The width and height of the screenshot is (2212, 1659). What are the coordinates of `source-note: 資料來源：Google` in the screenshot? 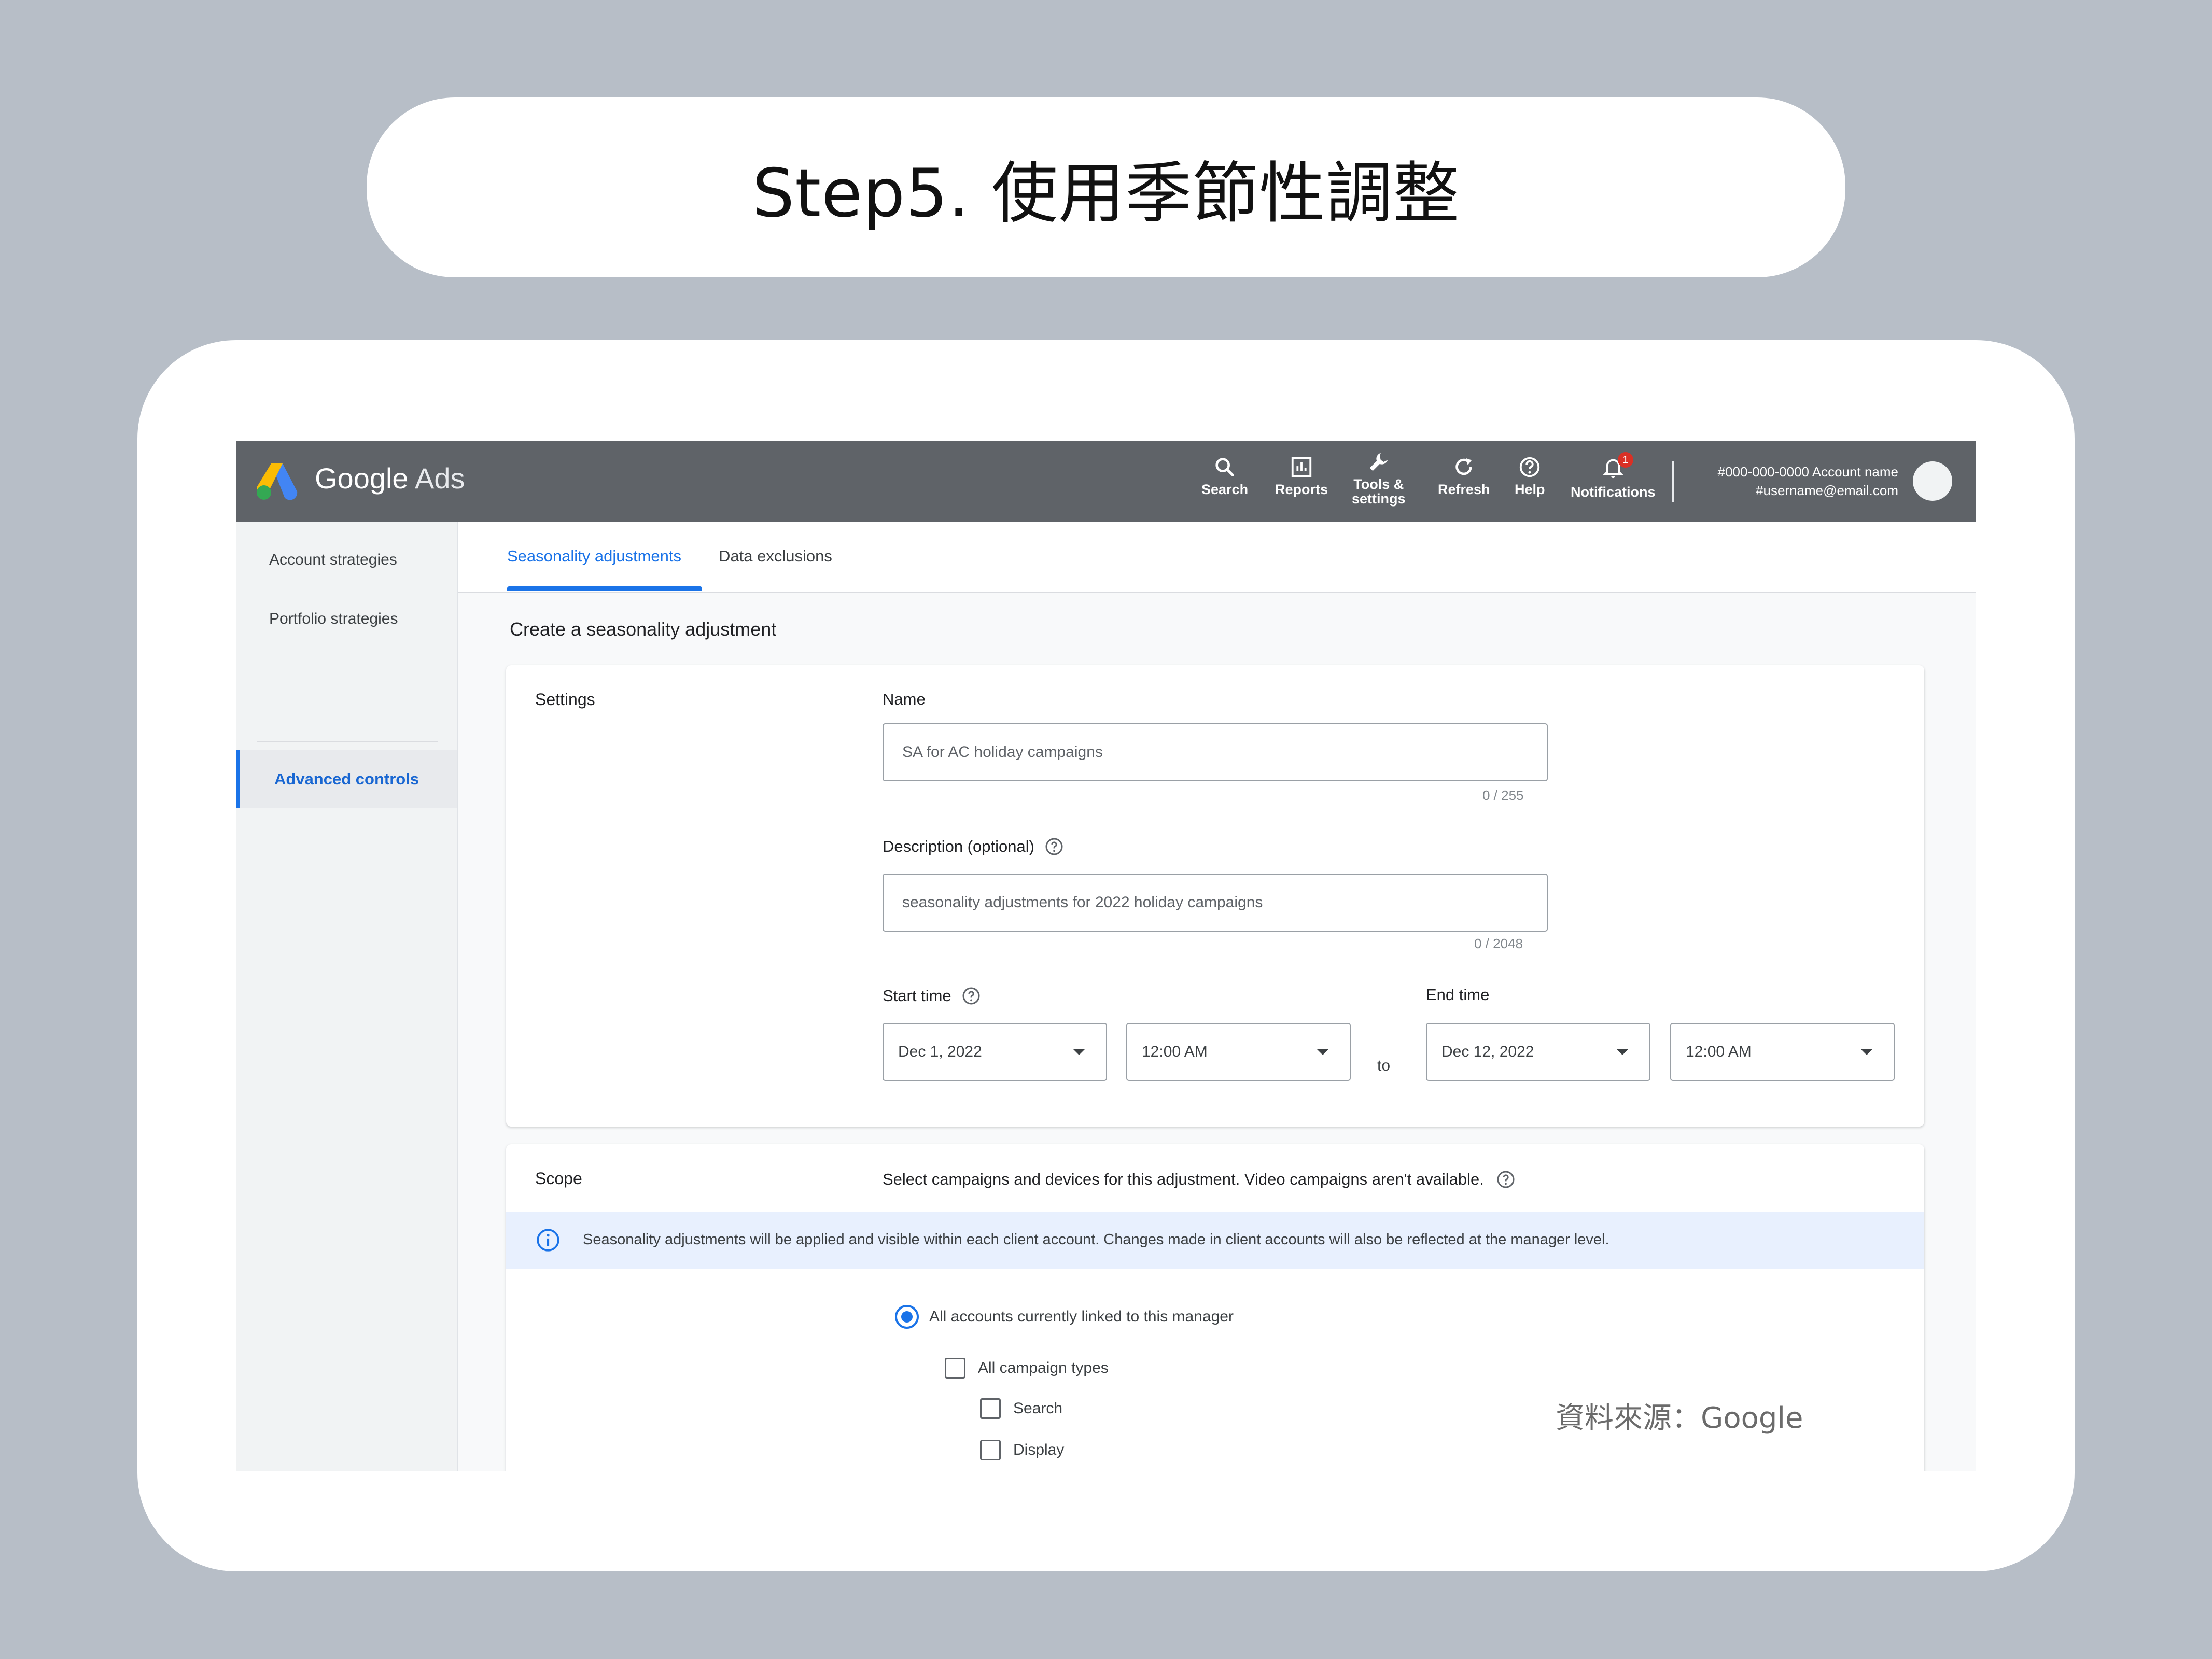 It's located at (1679, 1418).